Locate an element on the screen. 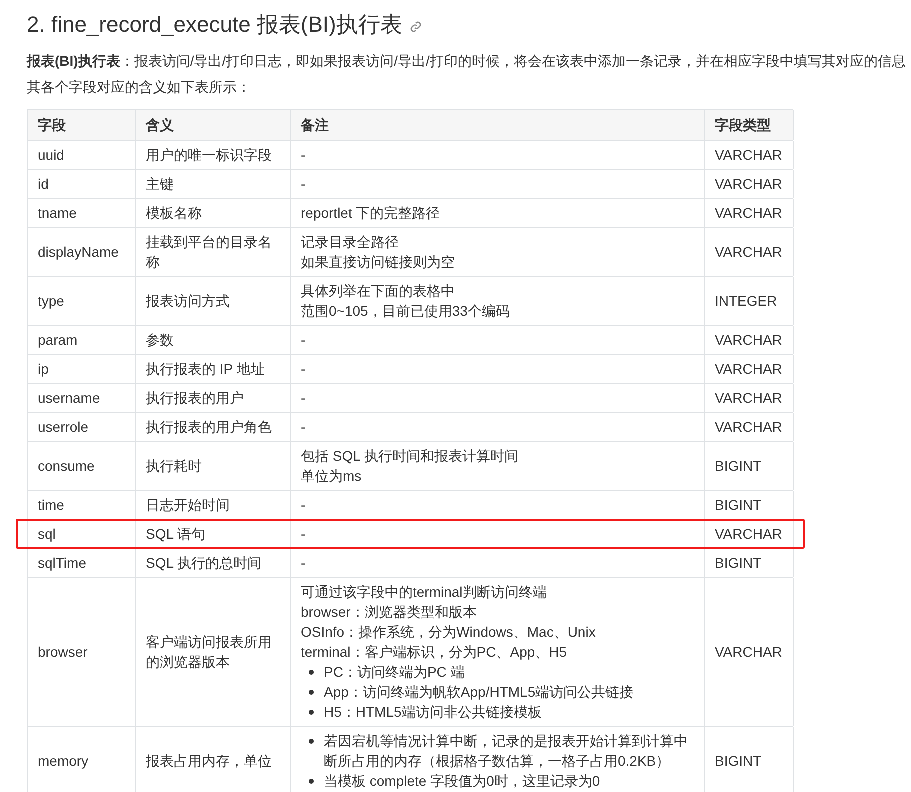 Image resolution: width=911 pixels, height=792 pixels. note-text: 具体列举在下面的表格中 is located at coordinates (378, 291).